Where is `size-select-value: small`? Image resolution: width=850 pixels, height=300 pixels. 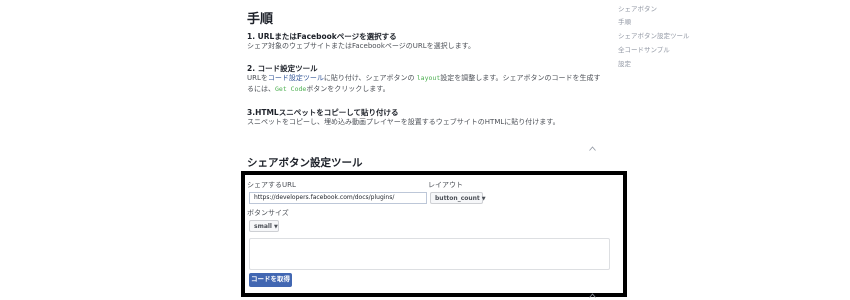 size-select-value: small is located at coordinates (263, 226).